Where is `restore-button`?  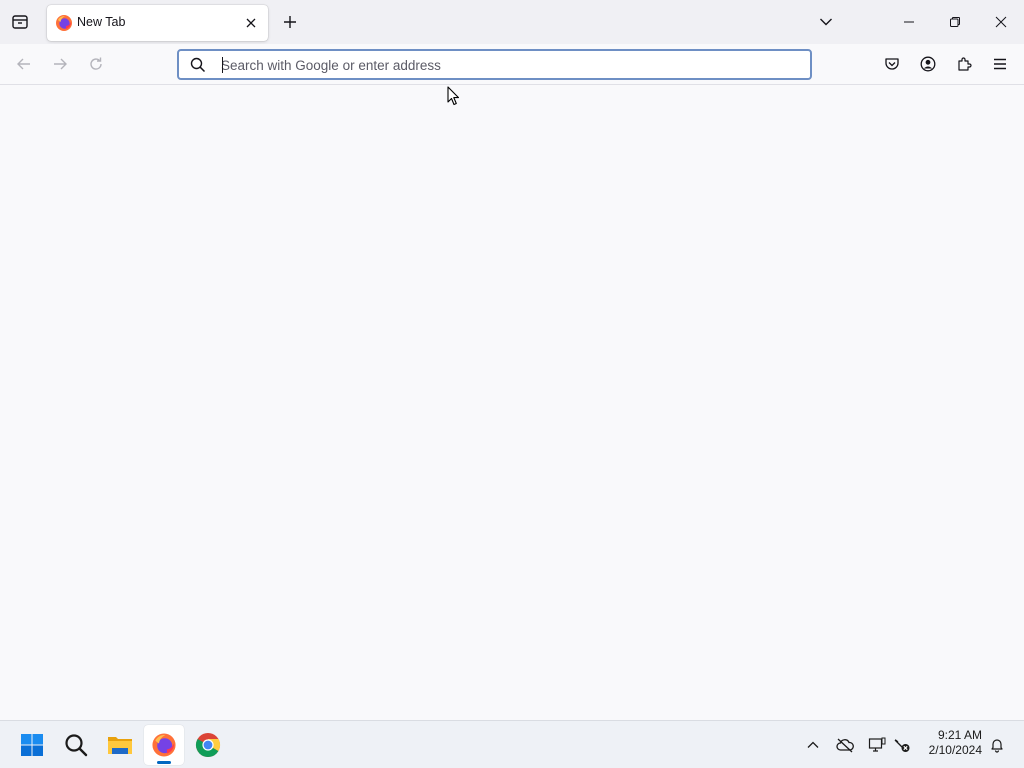 restore-button is located at coordinates (955, 22).